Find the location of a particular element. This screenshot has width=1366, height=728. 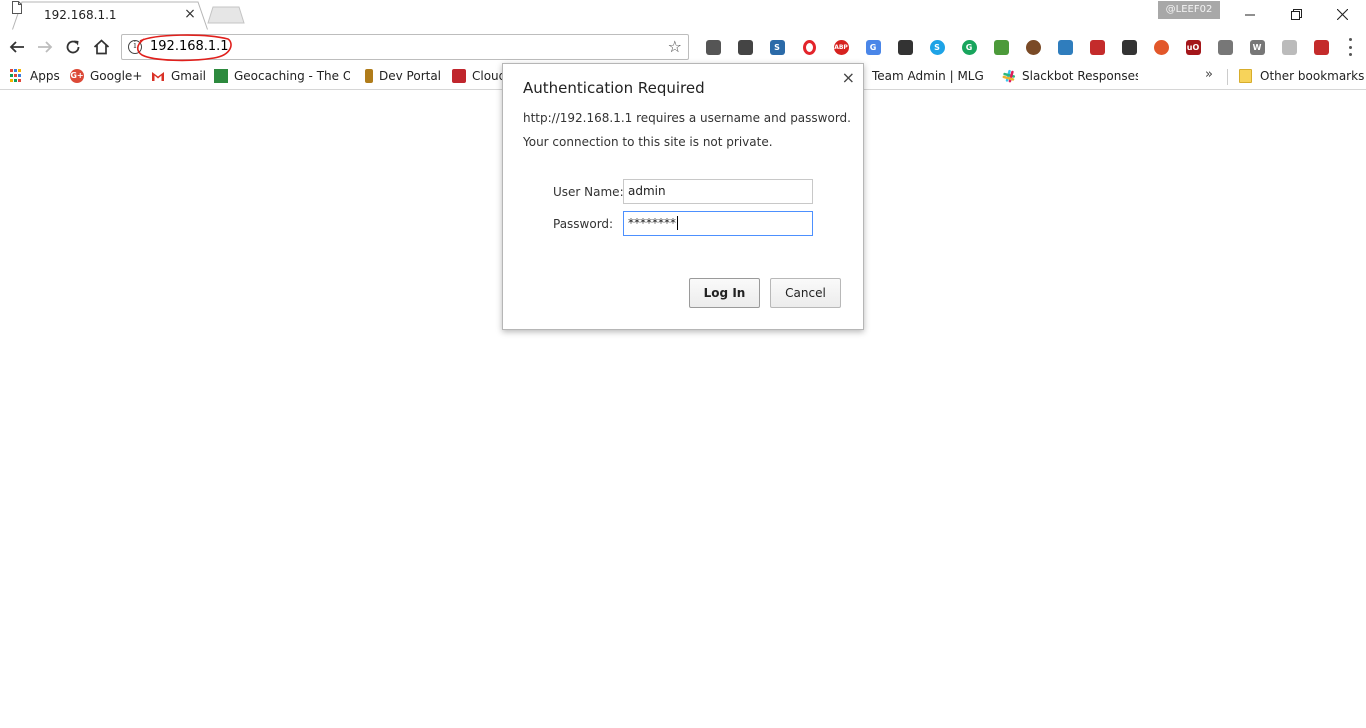

camera-icon is located at coordinates (1225, 47).